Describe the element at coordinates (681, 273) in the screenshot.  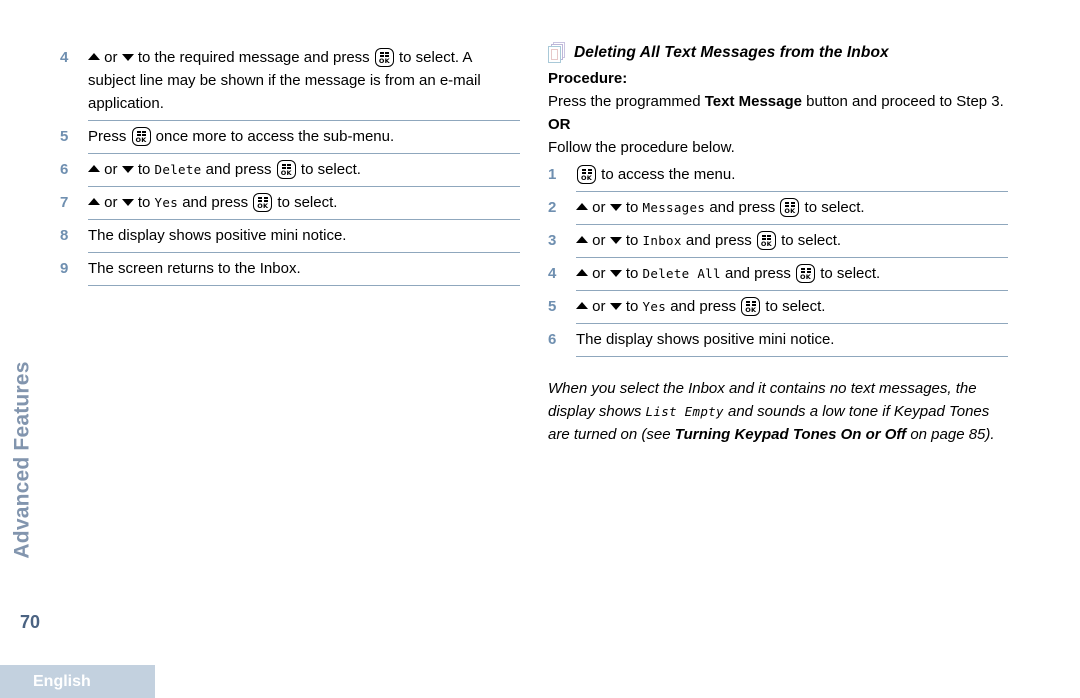
I see `display-text: Delete All` at that location.